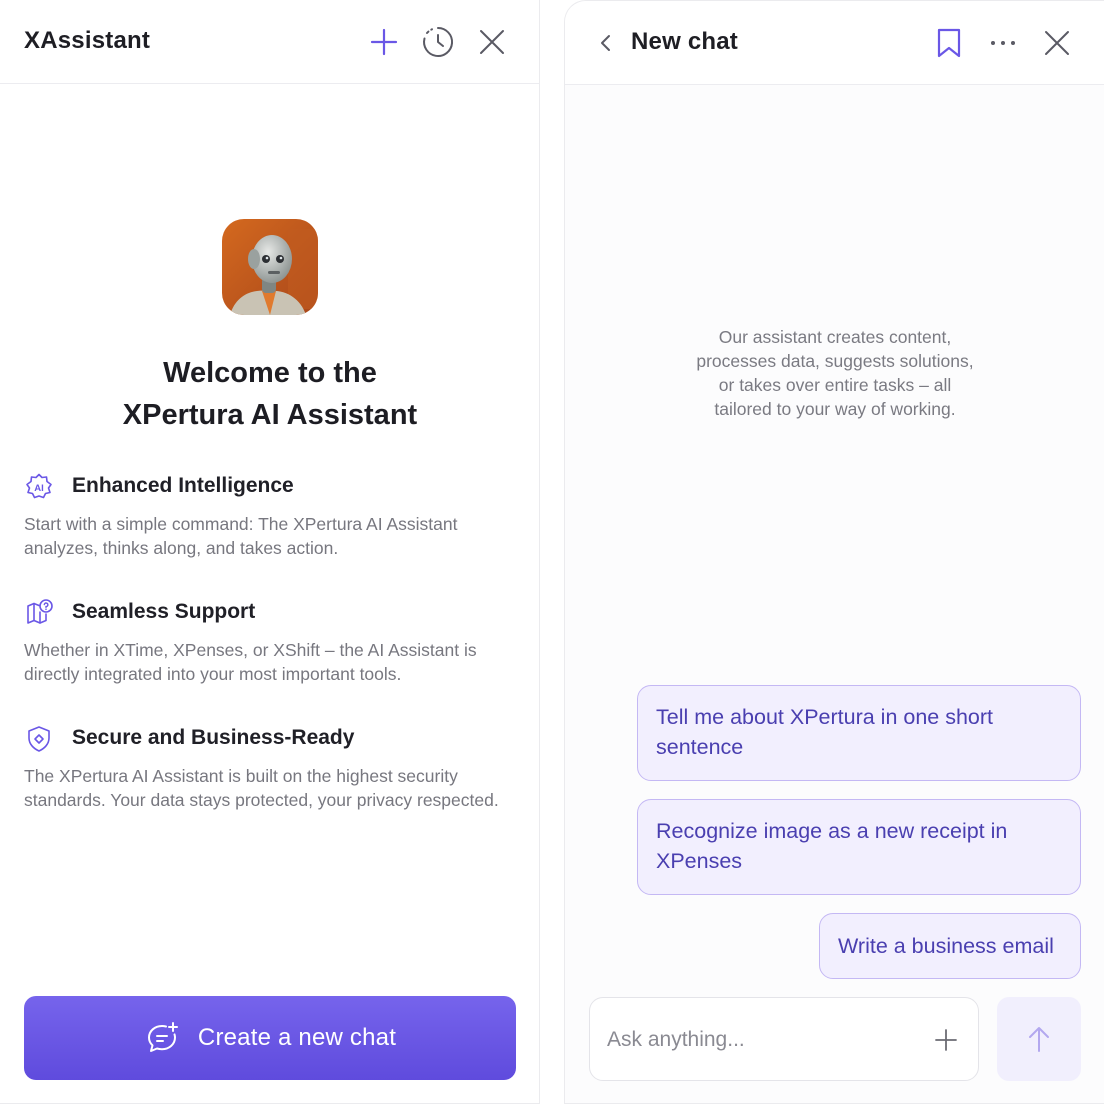 This screenshot has height=1104, width=1104. I want to click on feature-heading: Seamless Support, so click(164, 611).